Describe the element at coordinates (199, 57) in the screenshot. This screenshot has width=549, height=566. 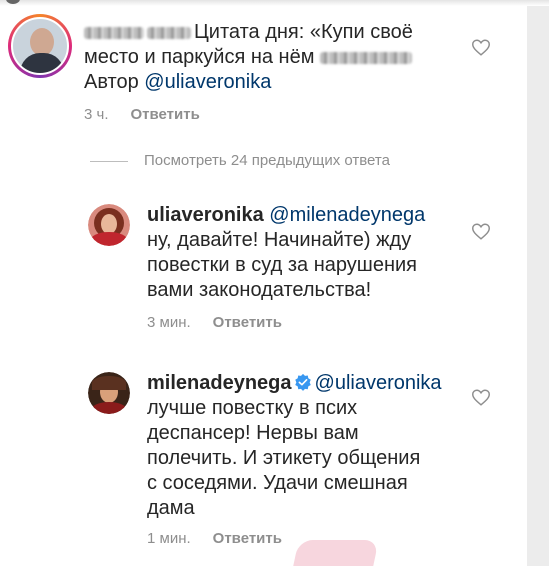
I see `comment-main-line2: место и паркуйся на нём` at that location.